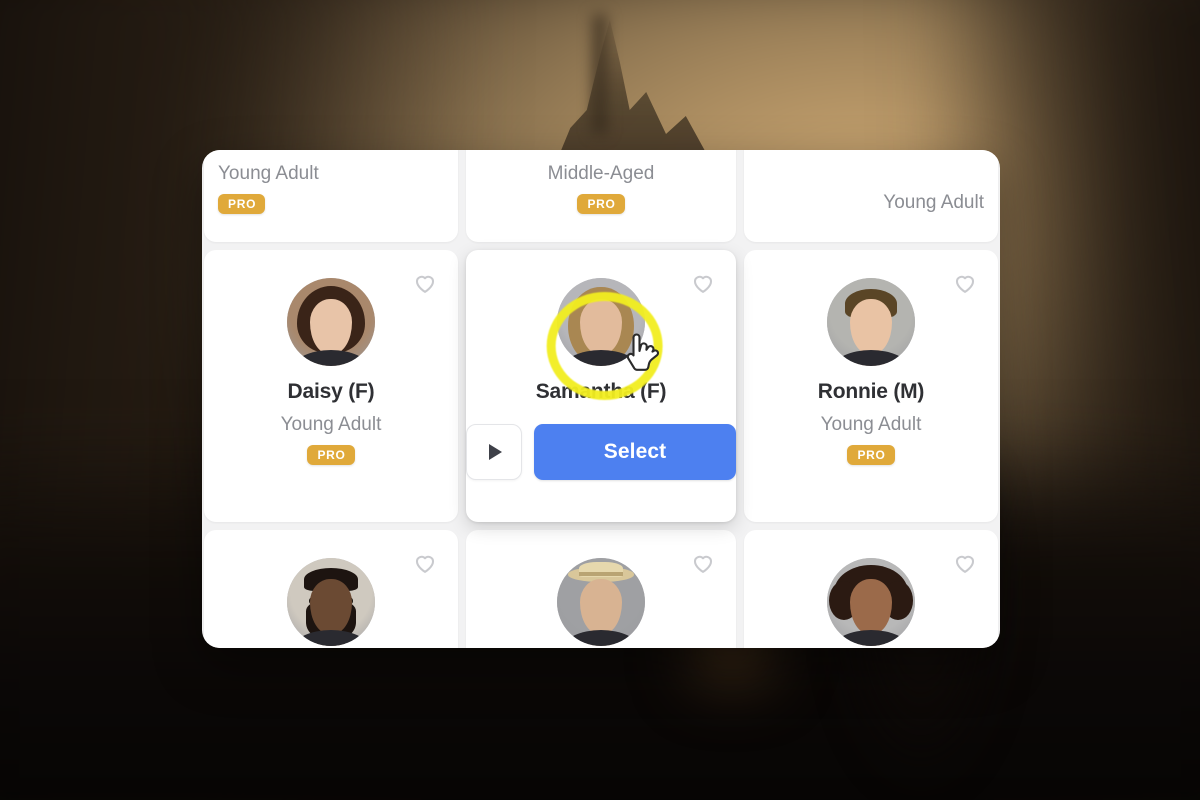 This screenshot has height=800, width=1200. I want to click on character-name: Daisy (F), so click(331, 391).